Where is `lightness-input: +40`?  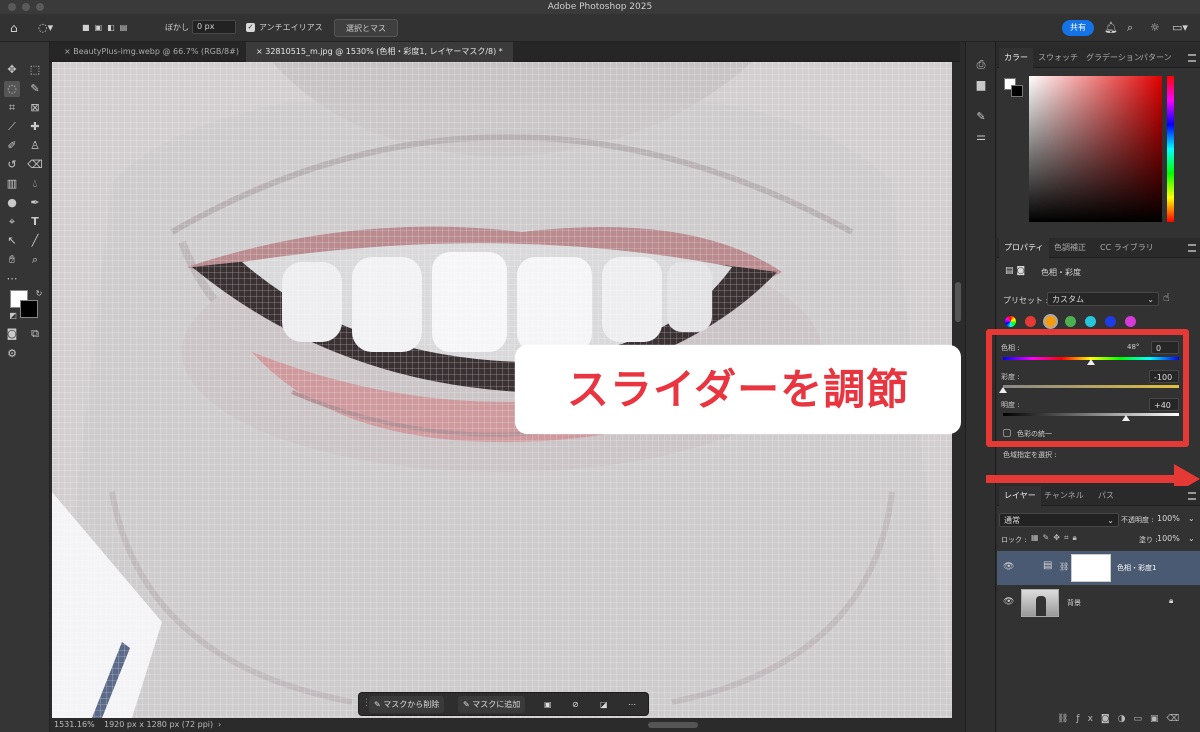
lightness-input: +40 is located at coordinates (1164, 404).